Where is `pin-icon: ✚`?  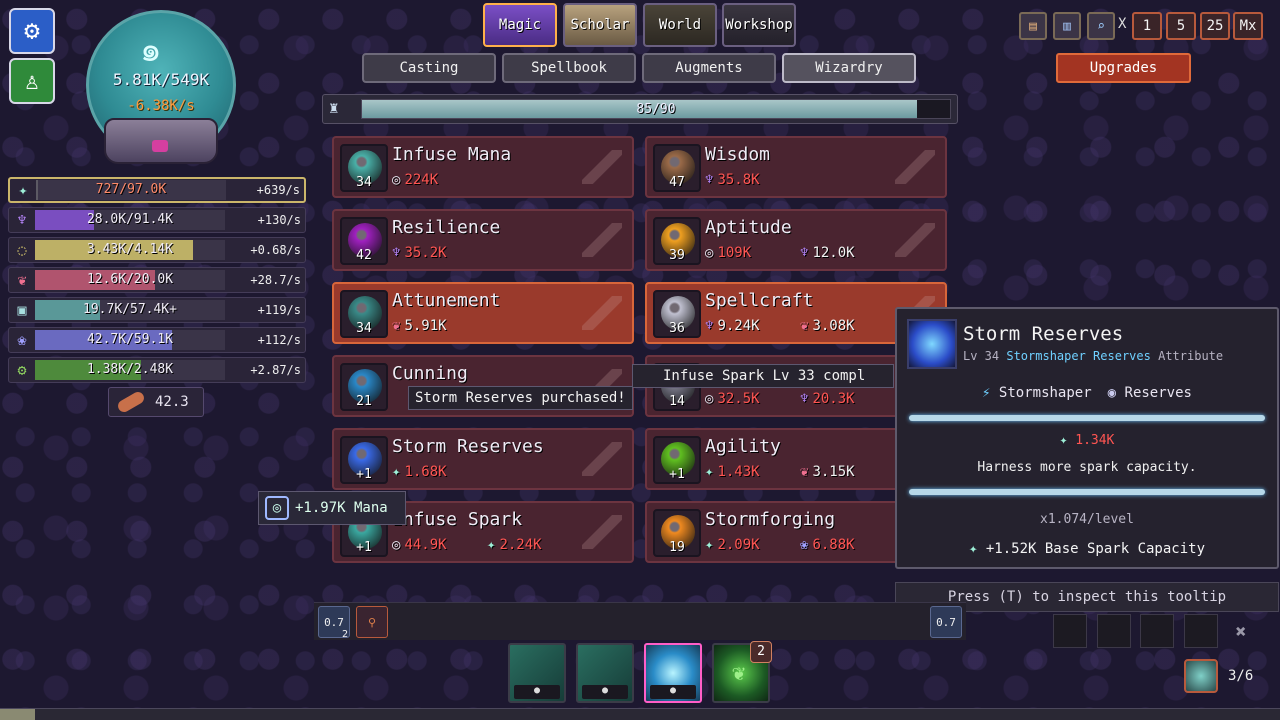
pin-icon: ✚ is located at coordinates (1241, 629).